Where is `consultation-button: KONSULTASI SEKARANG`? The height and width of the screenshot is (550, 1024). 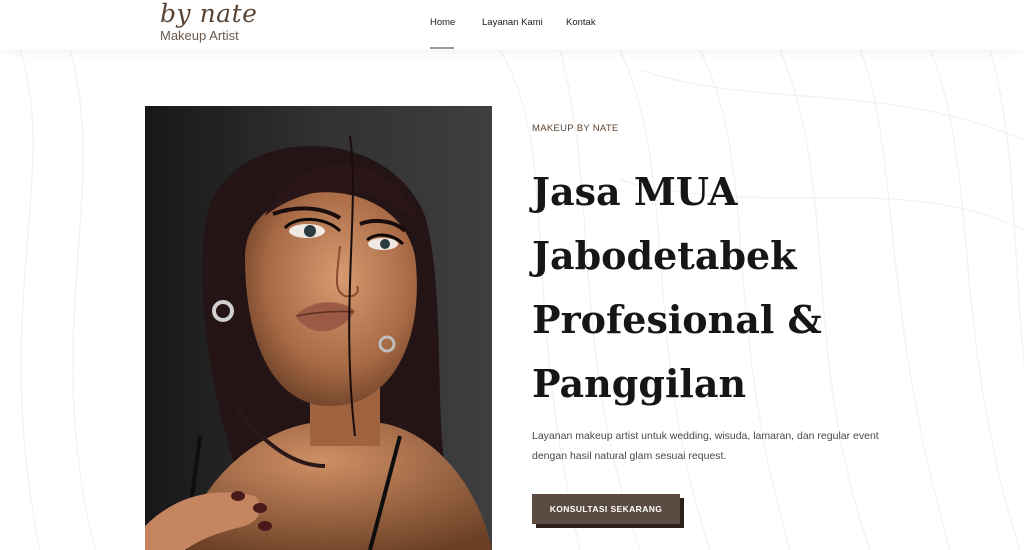
consultation-button: KONSULTASI SEKARANG is located at coordinates (606, 509).